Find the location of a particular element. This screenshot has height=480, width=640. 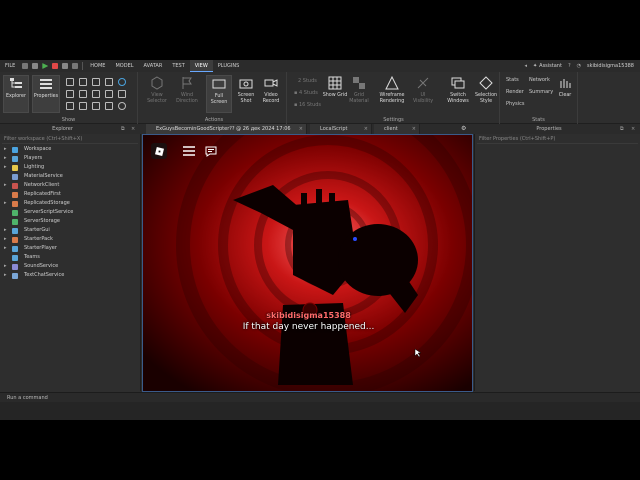

properties-close-icon: × is located at coordinates (633, 129).